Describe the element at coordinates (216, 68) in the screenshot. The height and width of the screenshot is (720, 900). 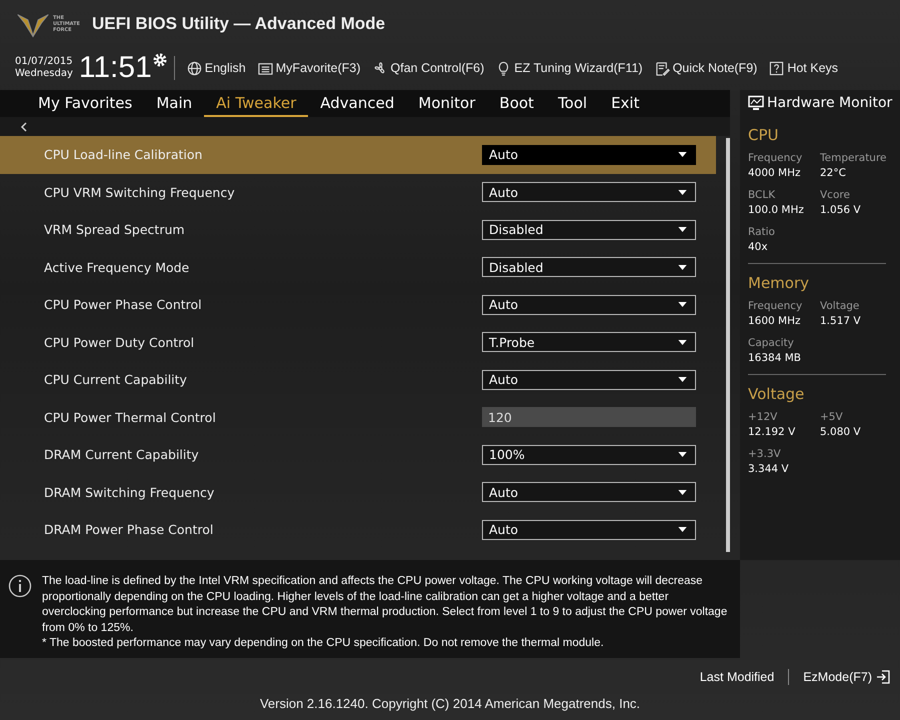
I see `toolbar-button: English` at that location.